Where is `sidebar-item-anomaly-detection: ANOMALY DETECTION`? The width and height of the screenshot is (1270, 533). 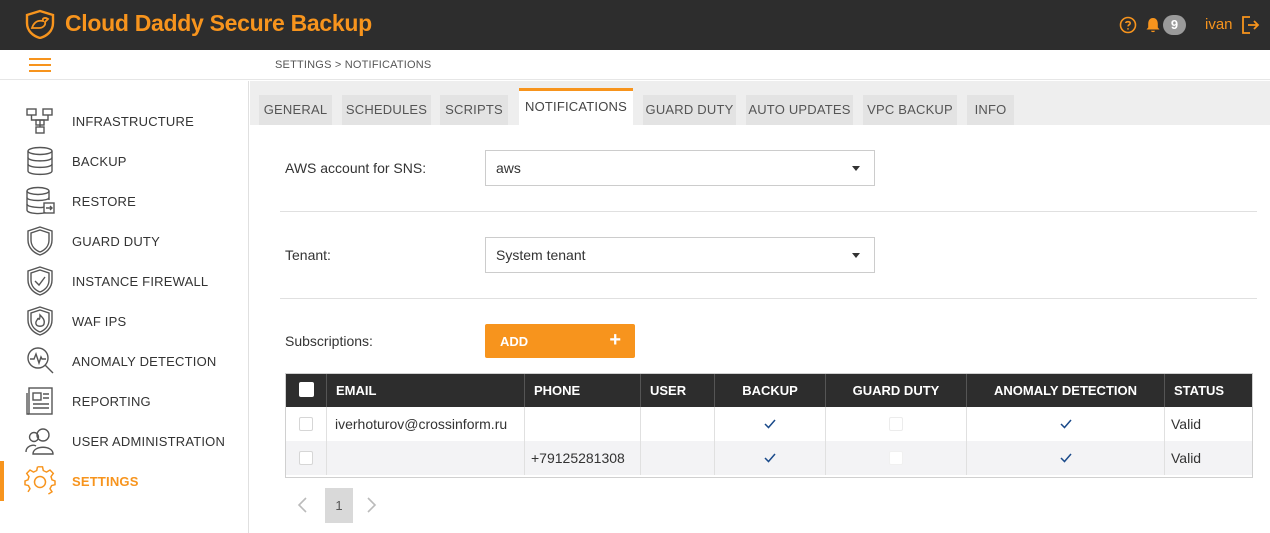
sidebar-item-anomaly-detection: ANOMALY DETECTION is located at coordinates (124, 361).